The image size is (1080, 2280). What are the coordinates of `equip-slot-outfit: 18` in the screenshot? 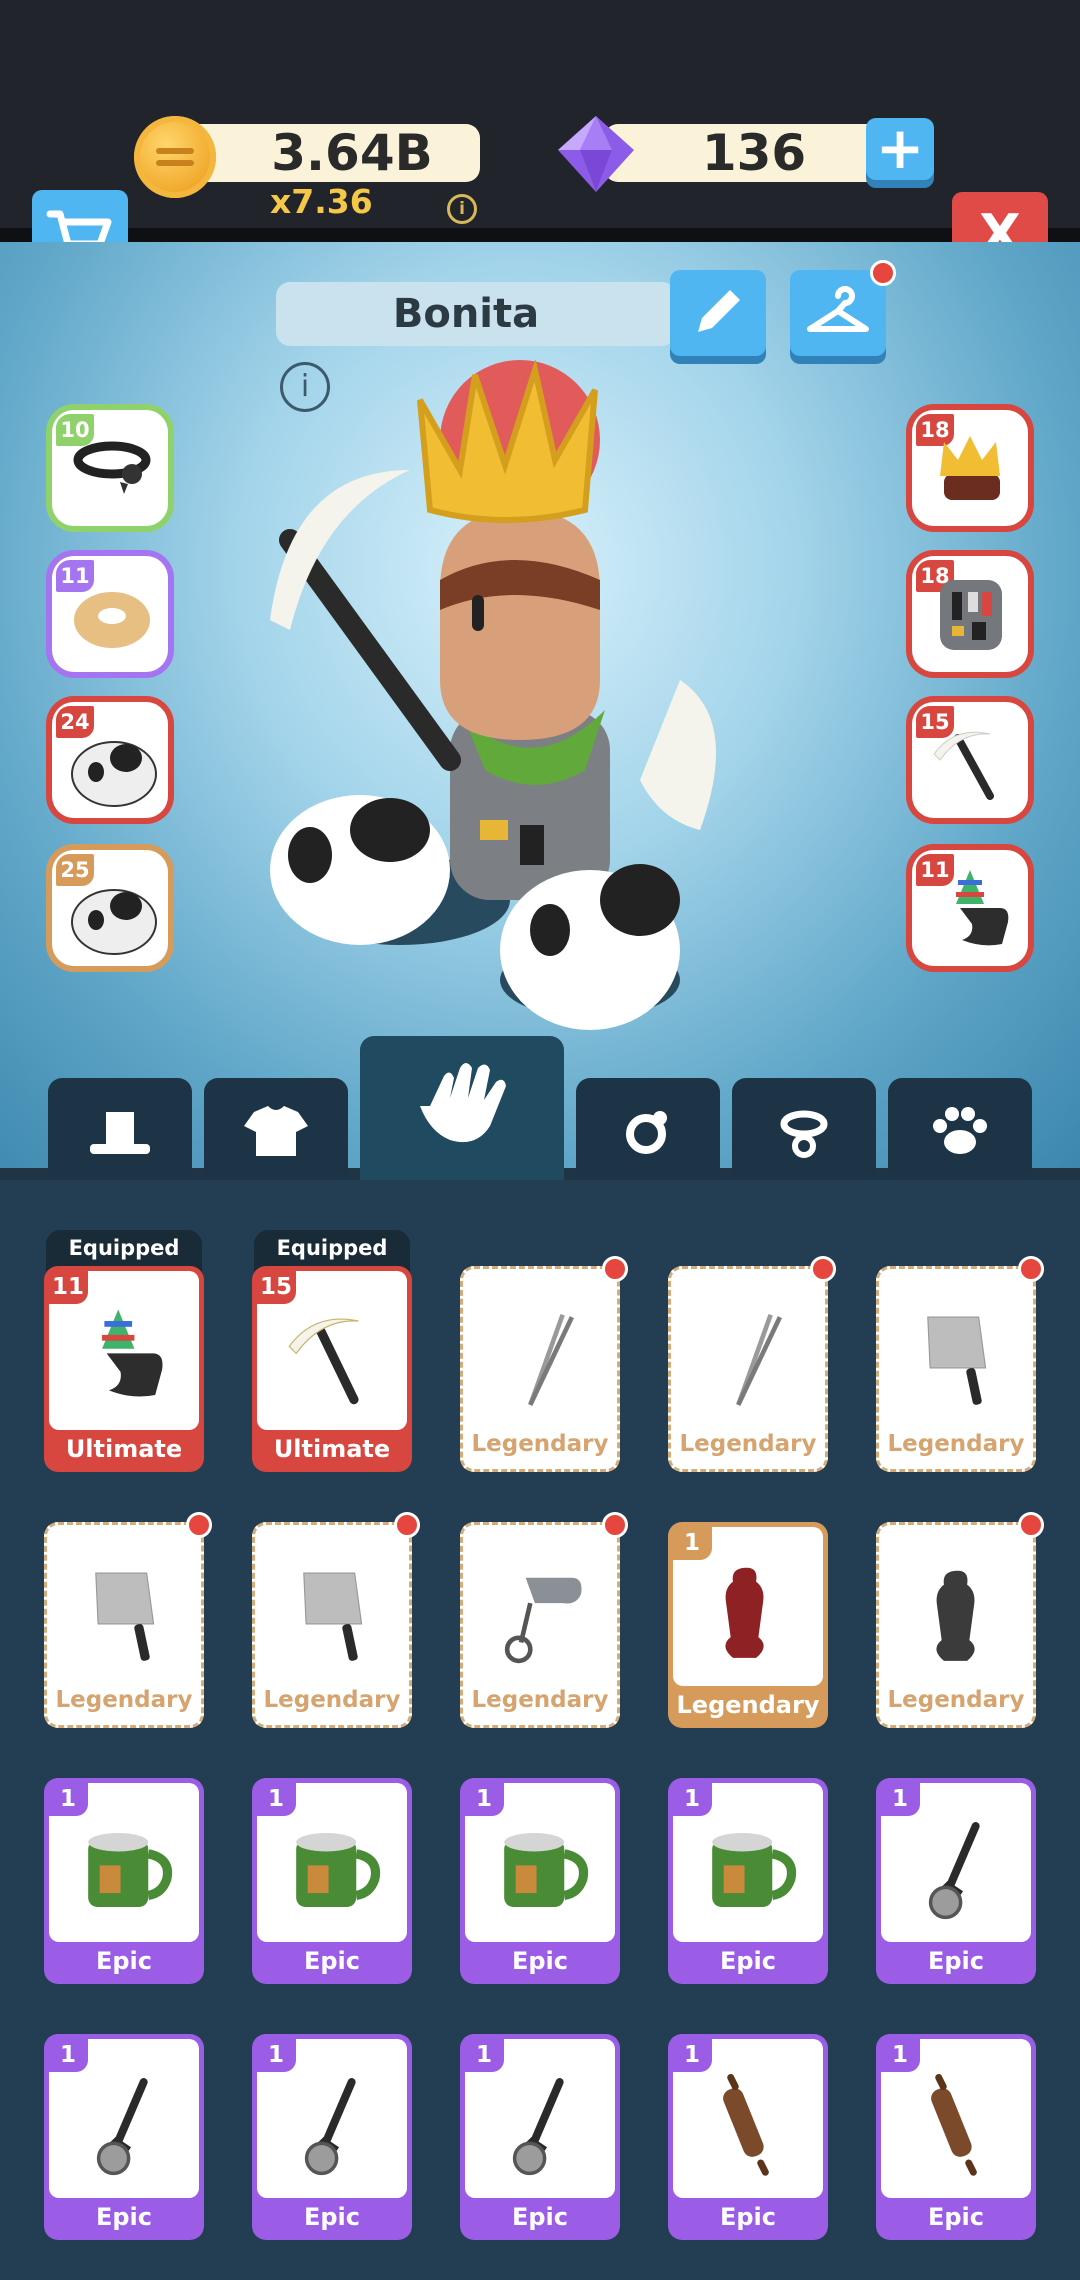 It's located at (970, 614).